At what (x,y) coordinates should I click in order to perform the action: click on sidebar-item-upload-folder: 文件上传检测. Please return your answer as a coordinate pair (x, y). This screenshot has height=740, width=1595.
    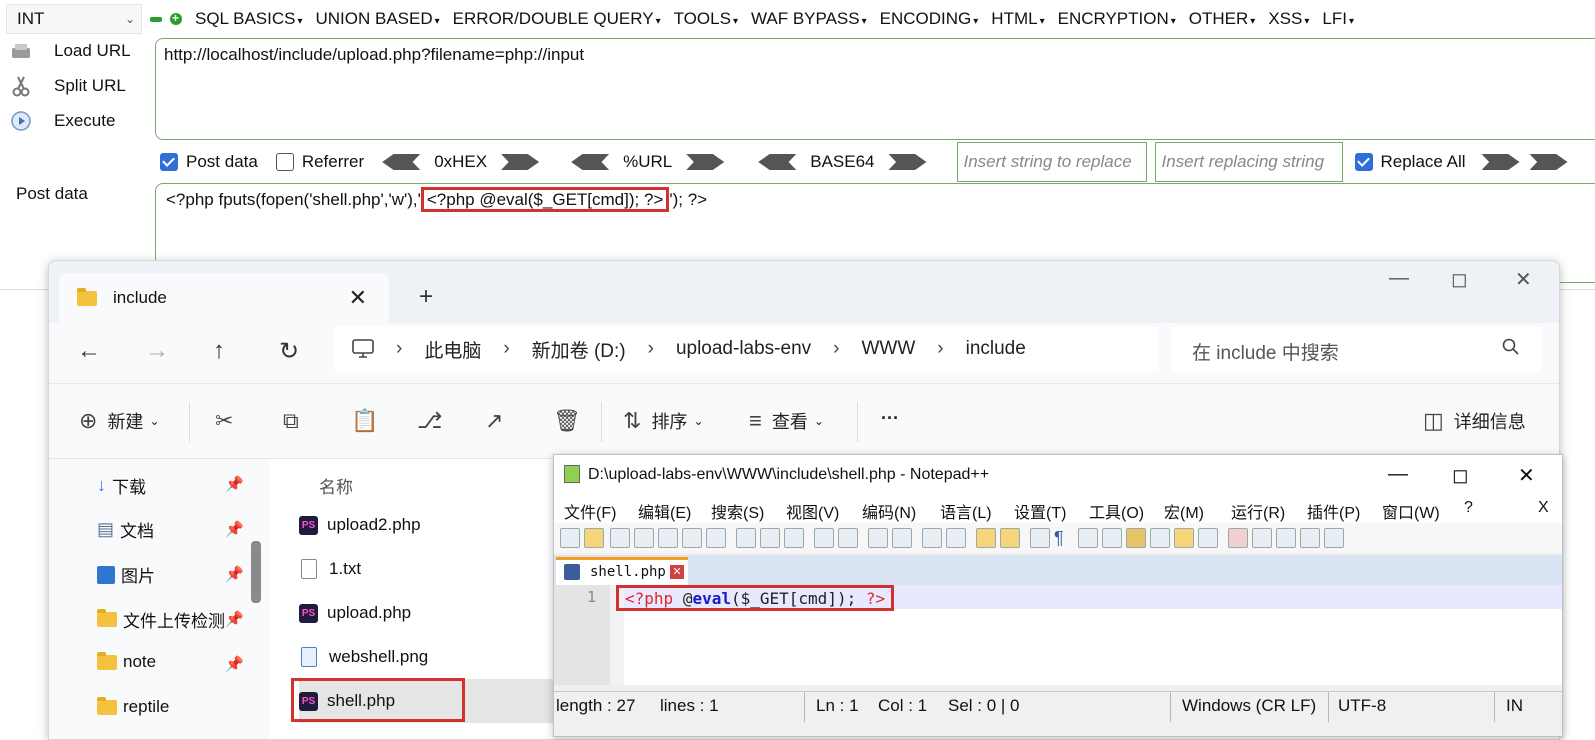
    Looking at the image, I should click on (161, 619).